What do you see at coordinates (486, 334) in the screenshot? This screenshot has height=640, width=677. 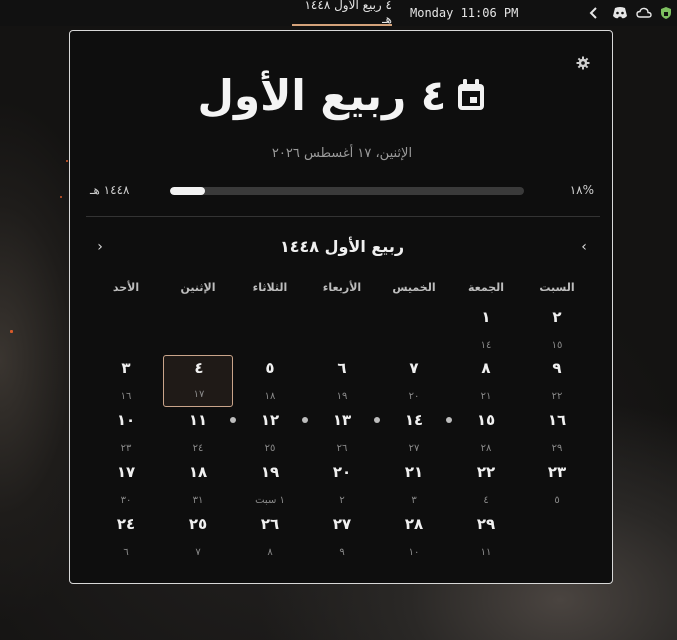 I see `calendar-day: ١ ١٤` at bounding box center [486, 334].